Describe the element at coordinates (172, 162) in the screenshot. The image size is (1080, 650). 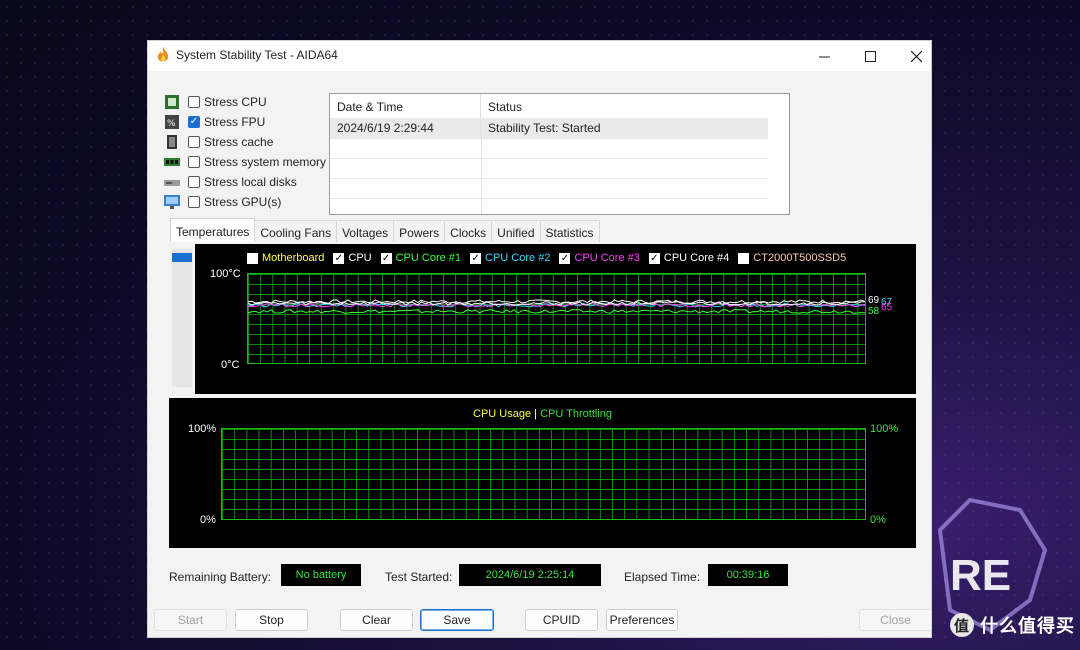
I see `memory-module-icon` at that location.